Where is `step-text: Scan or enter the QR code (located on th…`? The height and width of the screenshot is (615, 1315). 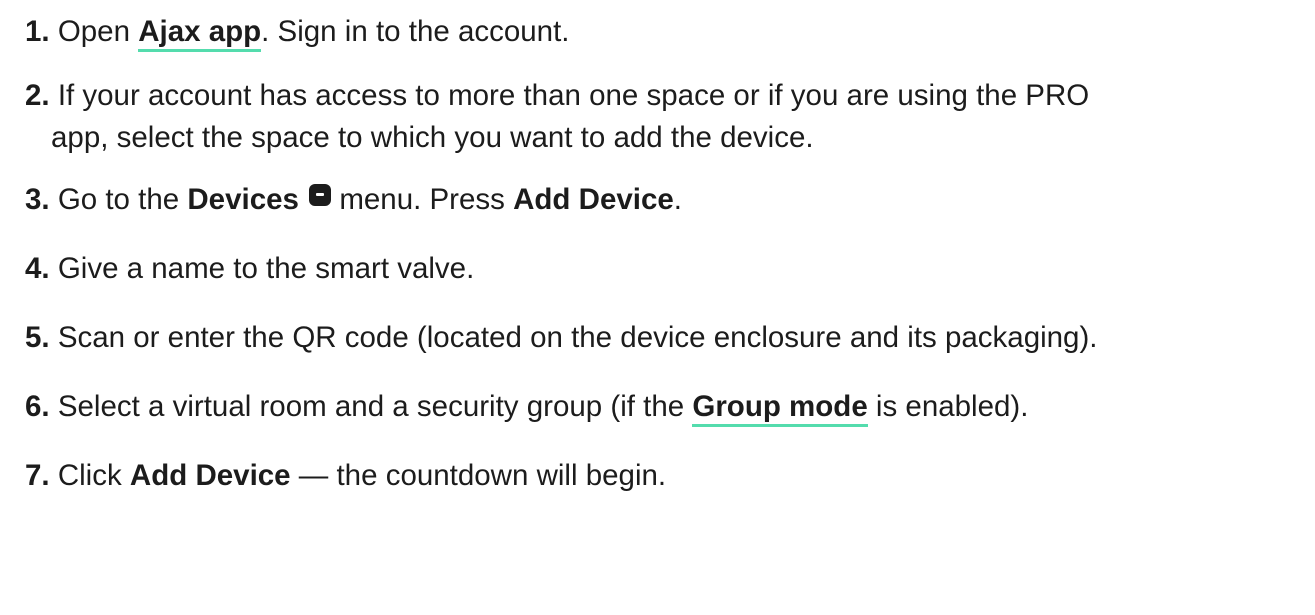 step-text: Scan or enter the QR code (located on th… is located at coordinates (577, 337).